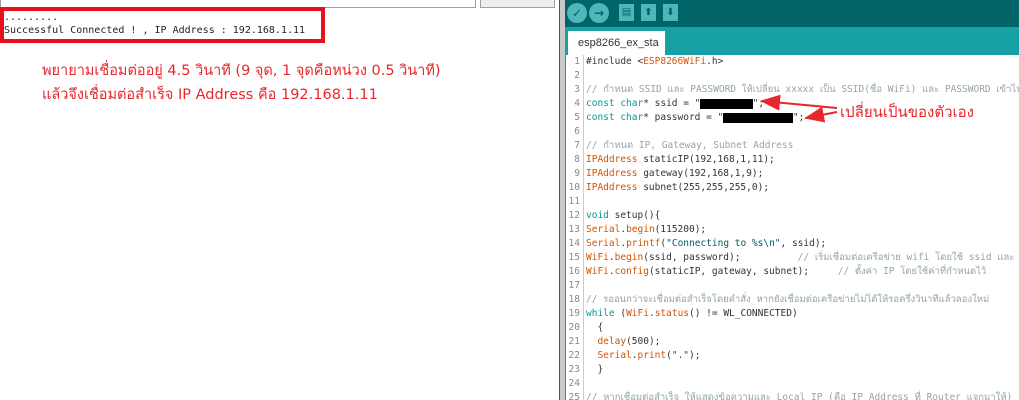  Describe the element at coordinates (575, 174) in the screenshot. I see `line-number: 9` at that location.